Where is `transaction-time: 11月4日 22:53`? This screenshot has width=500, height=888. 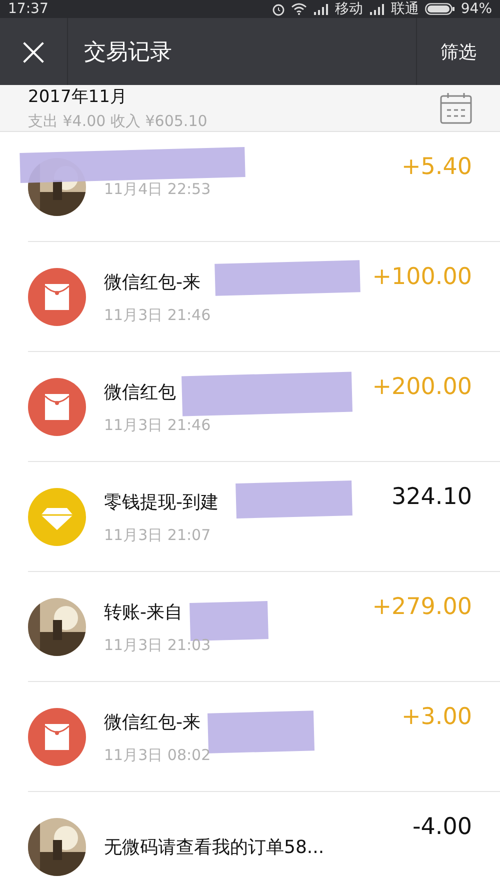 transaction-time: 11月4日 22:53 is located at coordinates (157, 189).